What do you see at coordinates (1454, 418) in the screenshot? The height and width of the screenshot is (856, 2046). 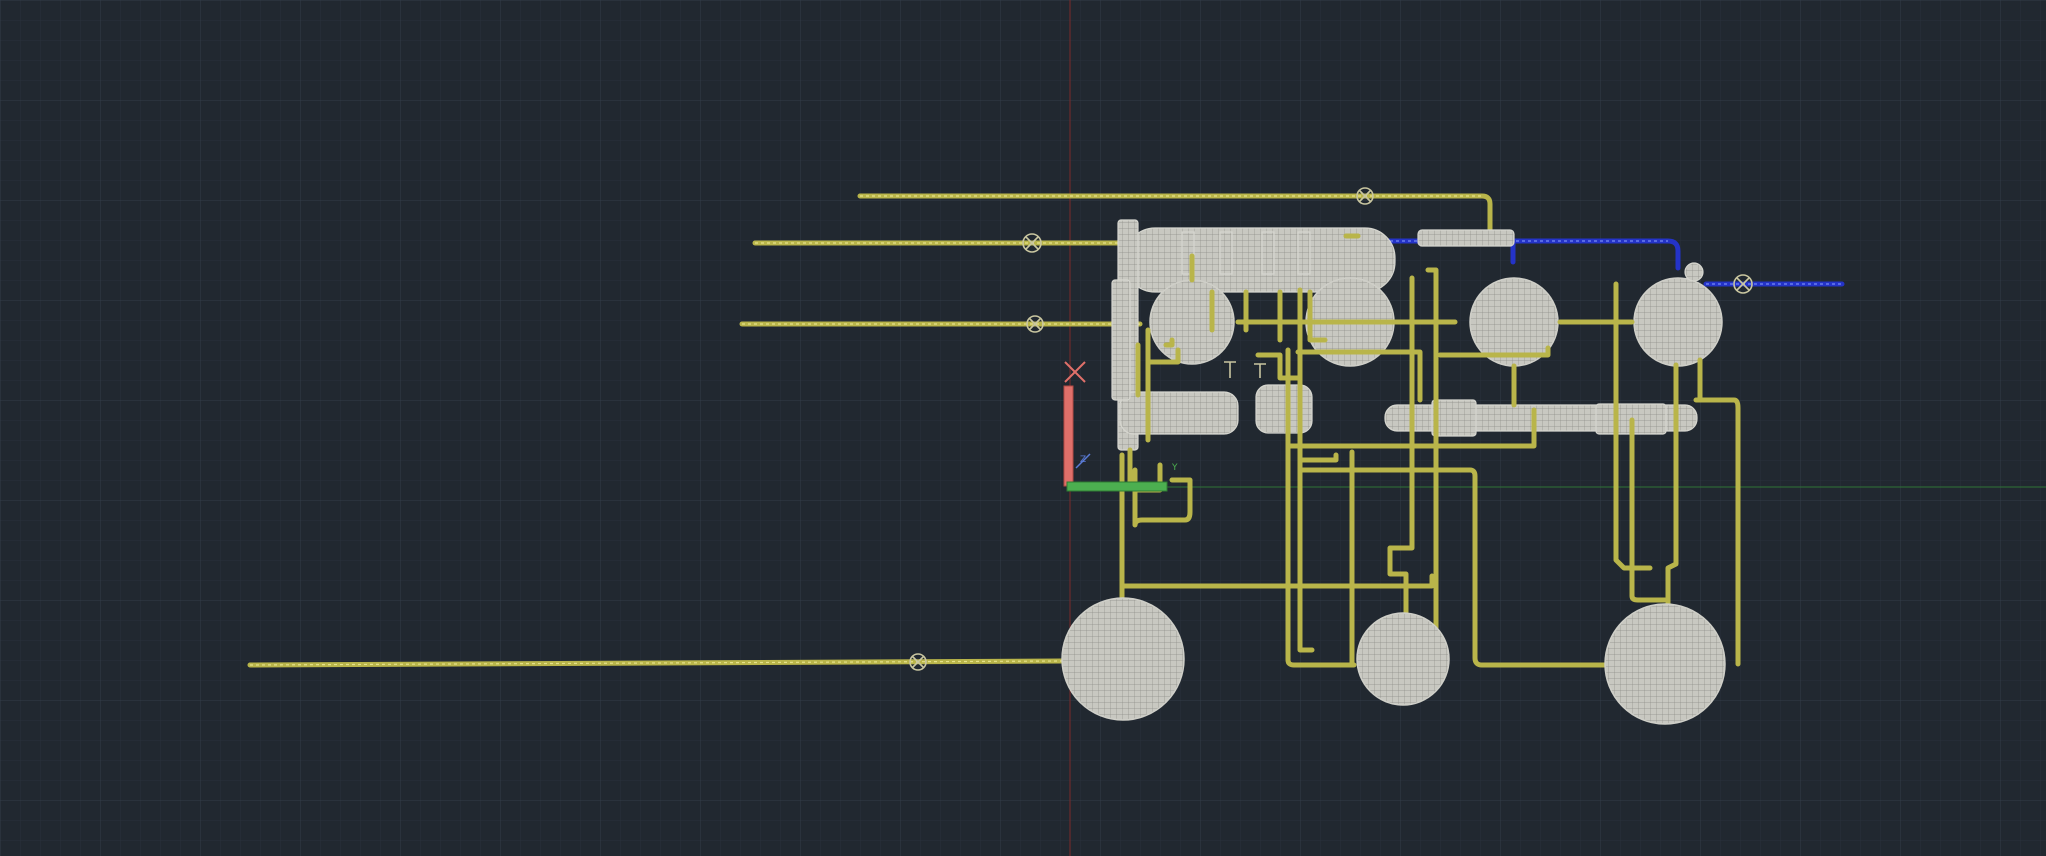 I see `exchanger-flange-a` at bounding box center [1454, 418].